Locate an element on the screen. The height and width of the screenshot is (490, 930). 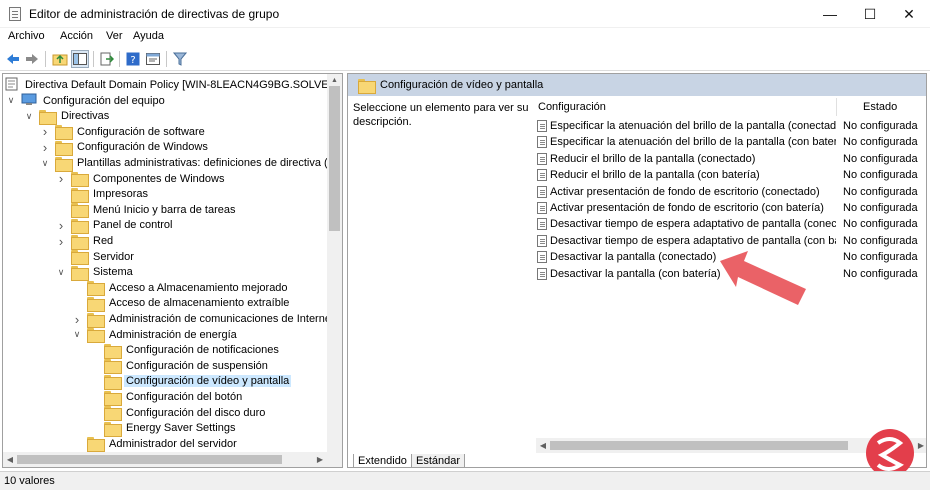
column-header-setting: Configuración is located at coordinates (688, 107).